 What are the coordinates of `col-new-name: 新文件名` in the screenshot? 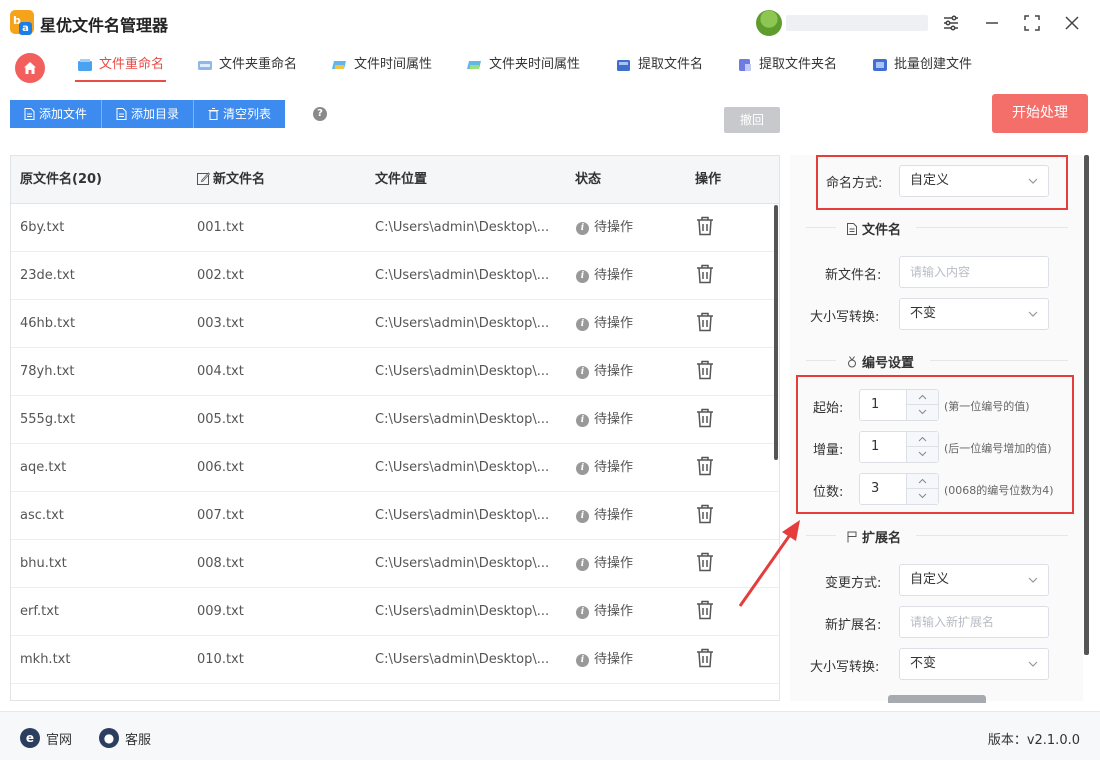 It's located at (231, 180).